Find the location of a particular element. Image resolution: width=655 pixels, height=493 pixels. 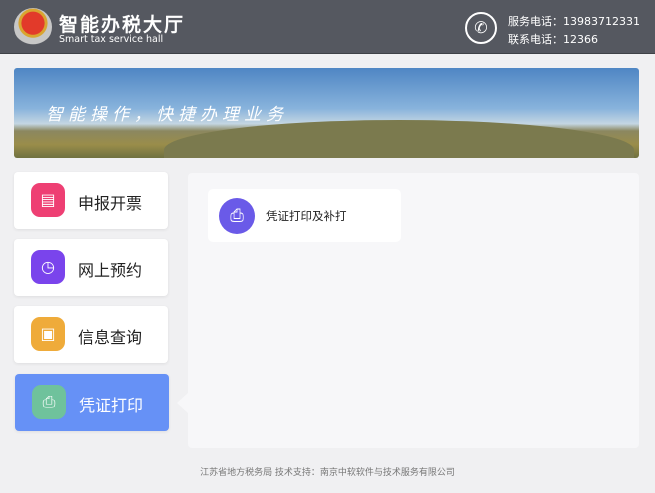

nav-item-declare-invoice: ▤ 申报开票 is located at coordinates (91, 200).